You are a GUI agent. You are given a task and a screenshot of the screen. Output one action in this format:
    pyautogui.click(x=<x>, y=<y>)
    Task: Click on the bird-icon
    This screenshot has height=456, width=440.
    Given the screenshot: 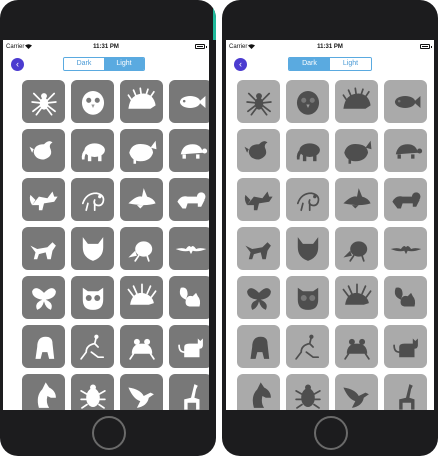 What is the action you would take?
    pyautogui.click(x=40, y=149)
    